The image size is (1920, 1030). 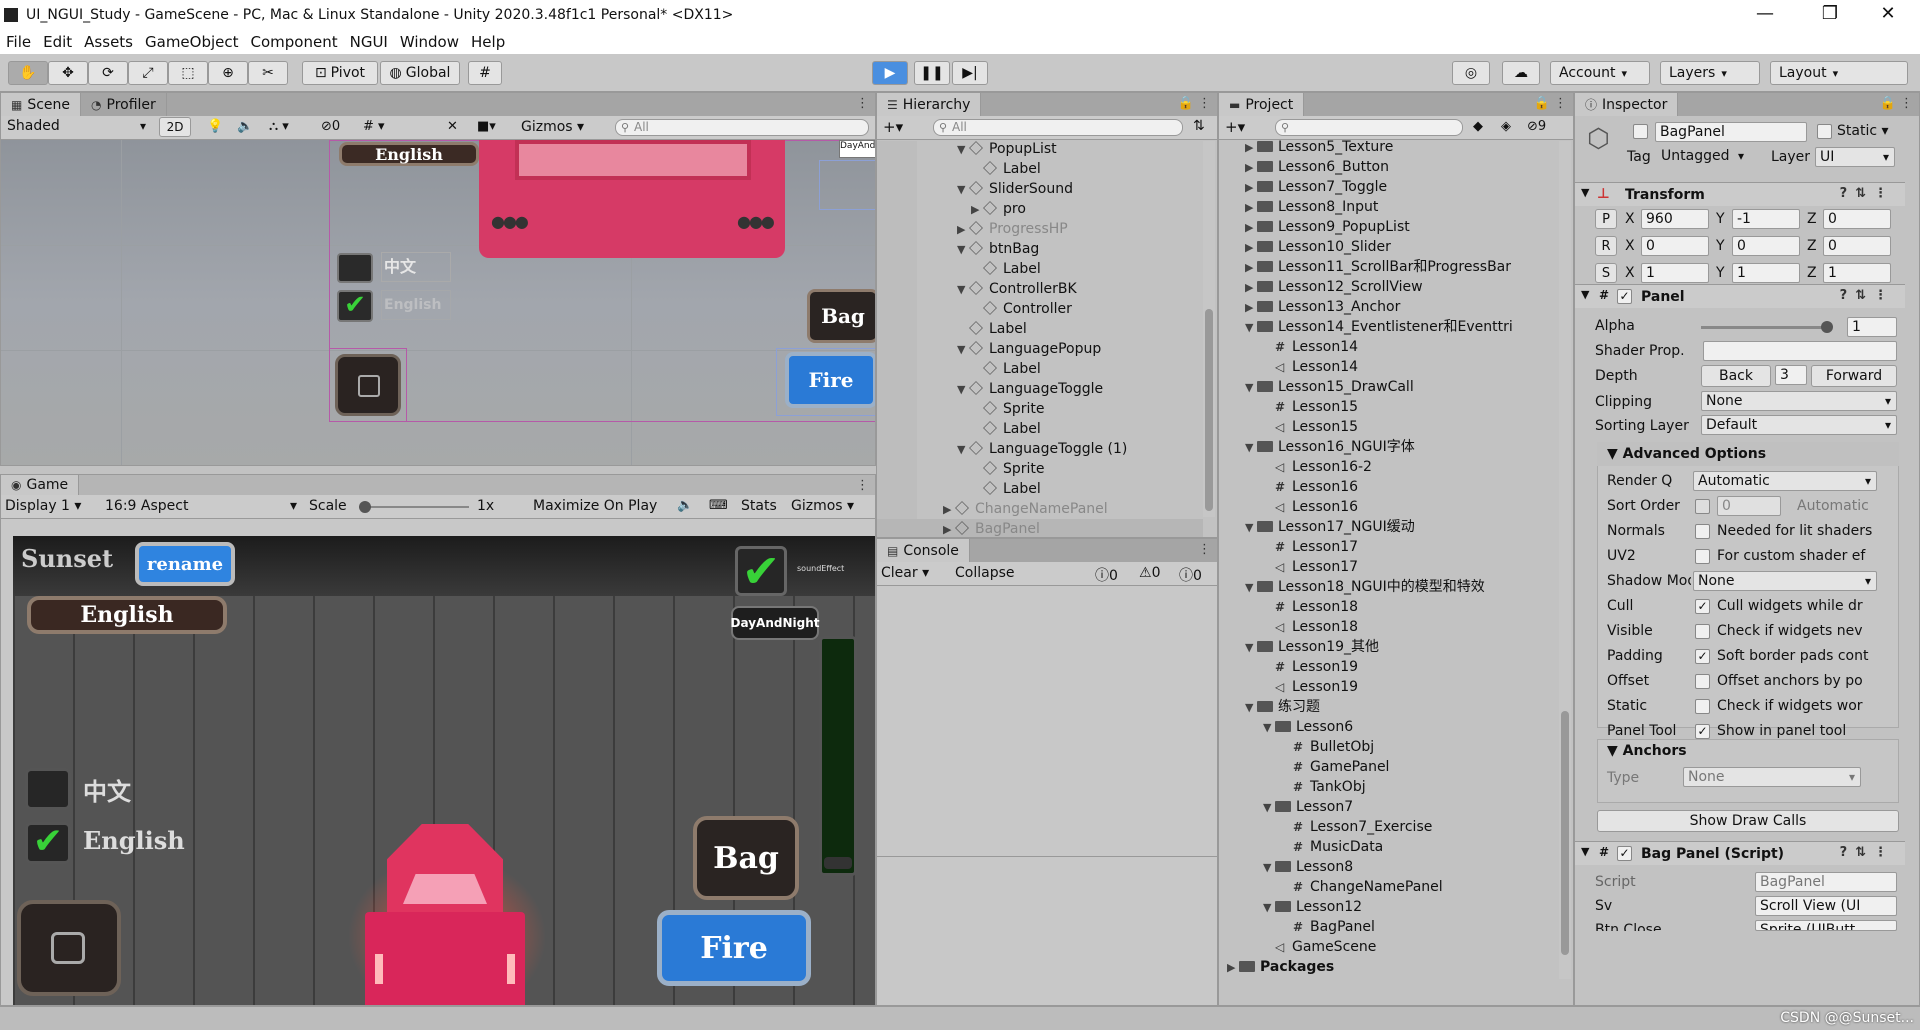 What do you see at coordinates (1388, 147) in the screenshot?
I see `project-item: ▶ Lesson5_Texture` at bounding box center [1388, 147].